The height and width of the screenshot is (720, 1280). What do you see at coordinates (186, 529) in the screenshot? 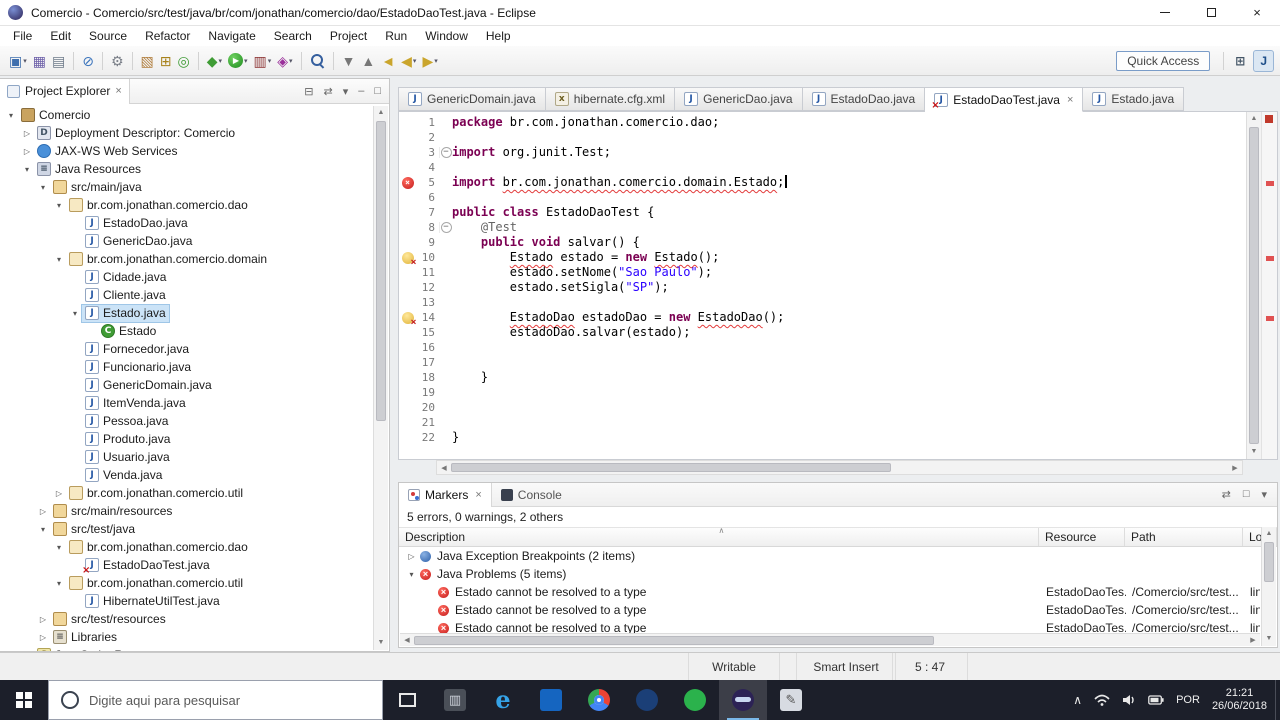
I see `tree-item: ▾ src/test/java` at bounding box center [186, 529].